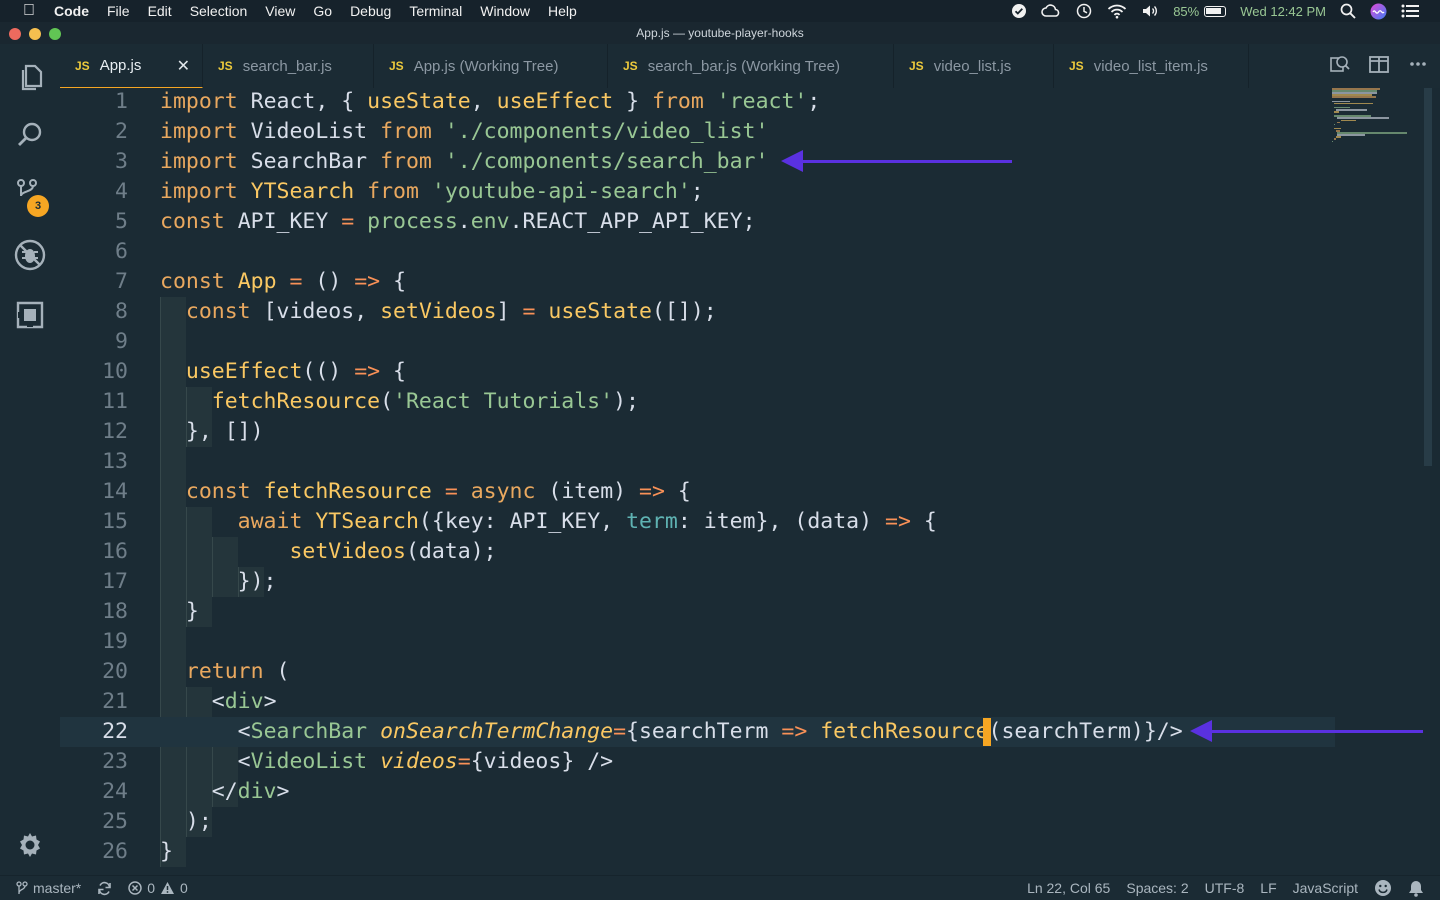 The width and height of the screenshot is (1440, 900). Describe the element at coordinates (697, 642) in the screenshot. I see `code-line: 19` at that location.